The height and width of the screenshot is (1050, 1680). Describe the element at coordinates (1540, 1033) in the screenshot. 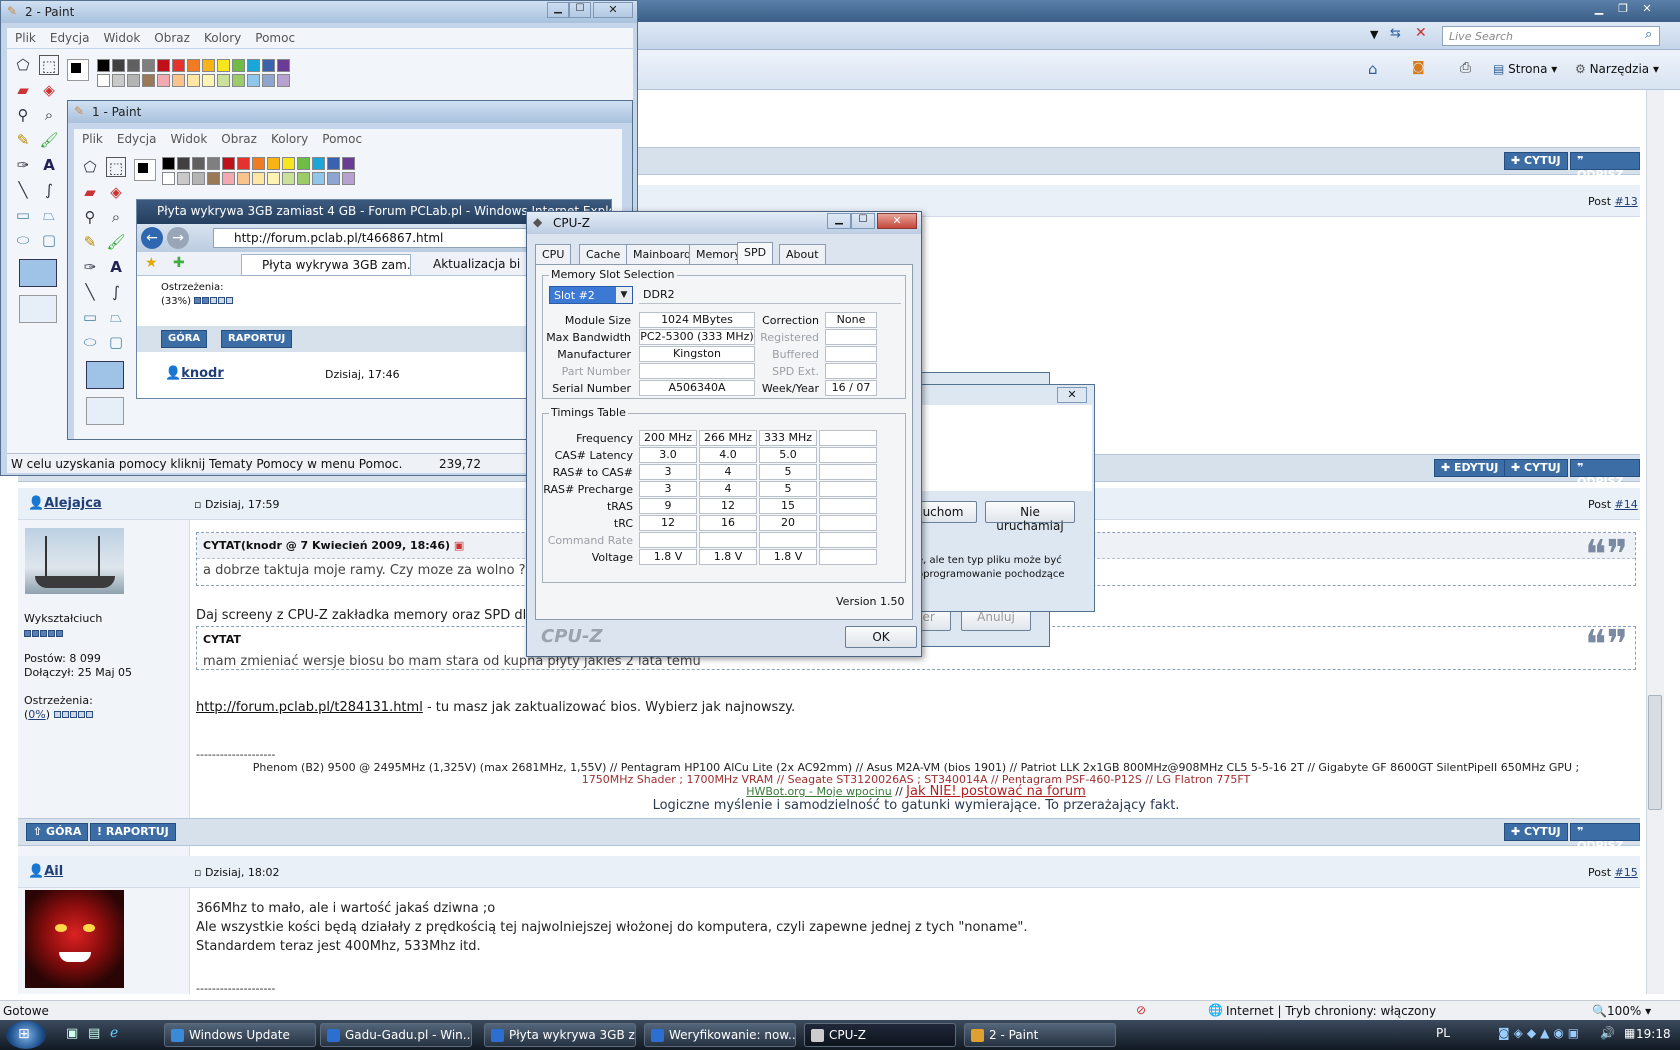

I see `tray-icons: ◙◈◆▲◉▣` at that location.